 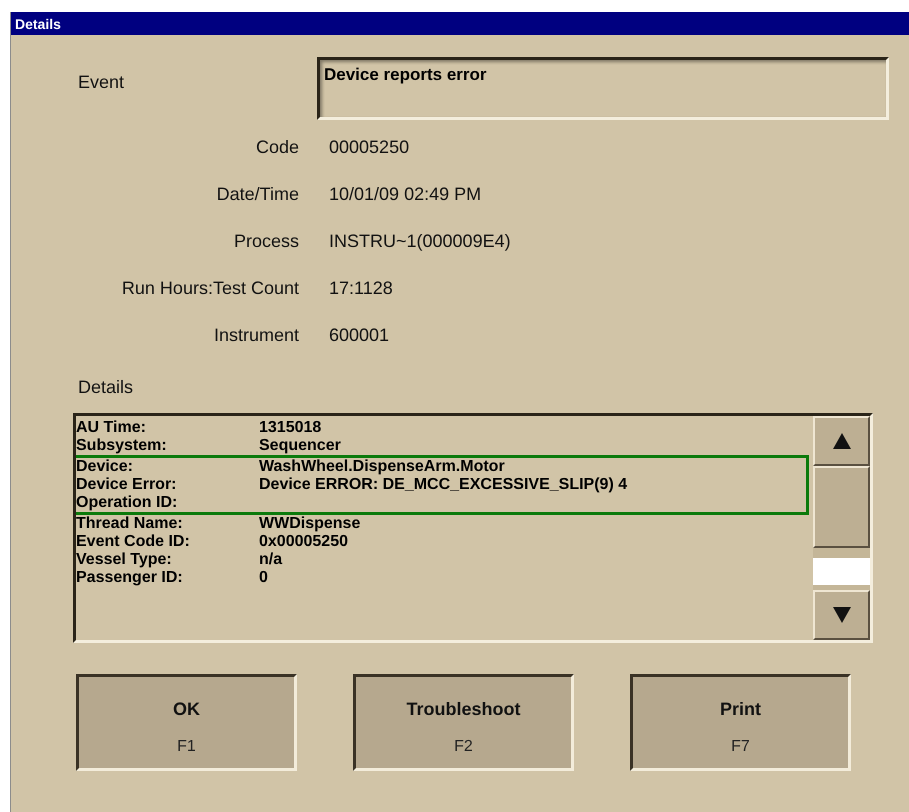 What do you see at coordinates (130, 524) in the screenshot?
I see `detail-label: Thread Name:` at bounding box center [130, 524].